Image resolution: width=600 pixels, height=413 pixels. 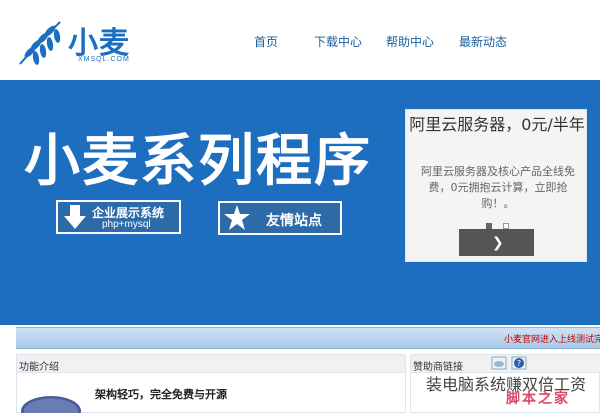 I want to click on sponsor-panel-title: 赞助商链接, so click(x=438, y=367).